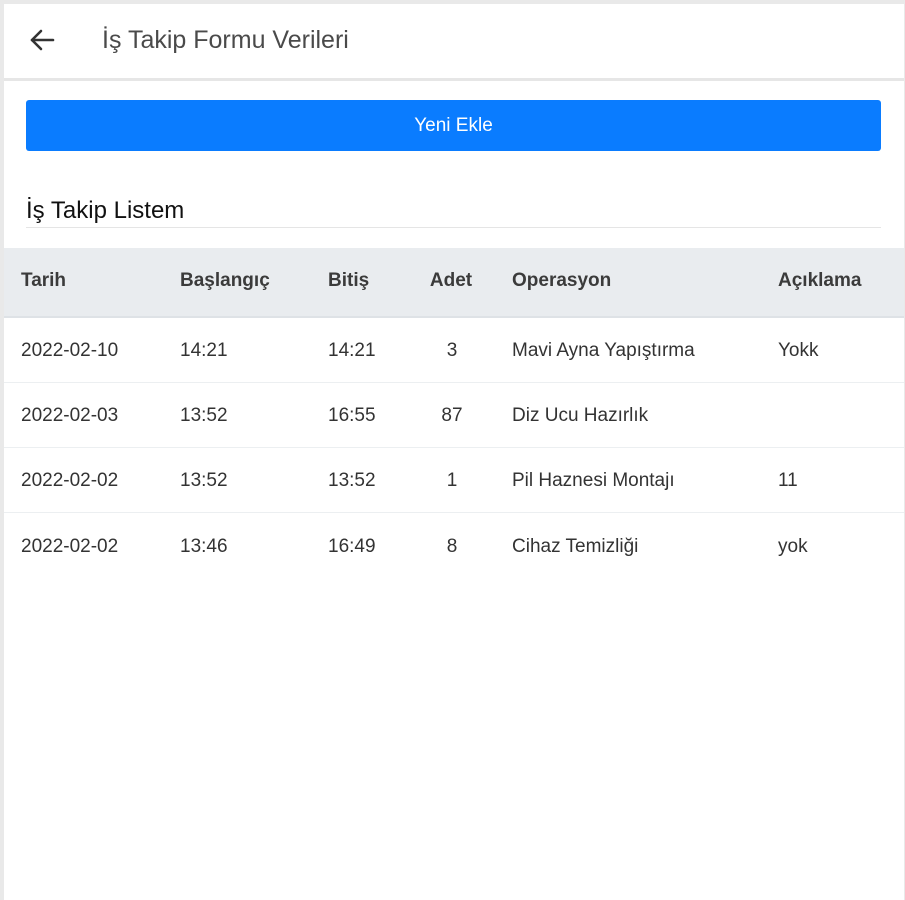 This screenshot has height=900, width=905. Describe the element at coordinates (561, 281) in the screenshot. I see `column-header-operasyon: Operasyon` at that location.